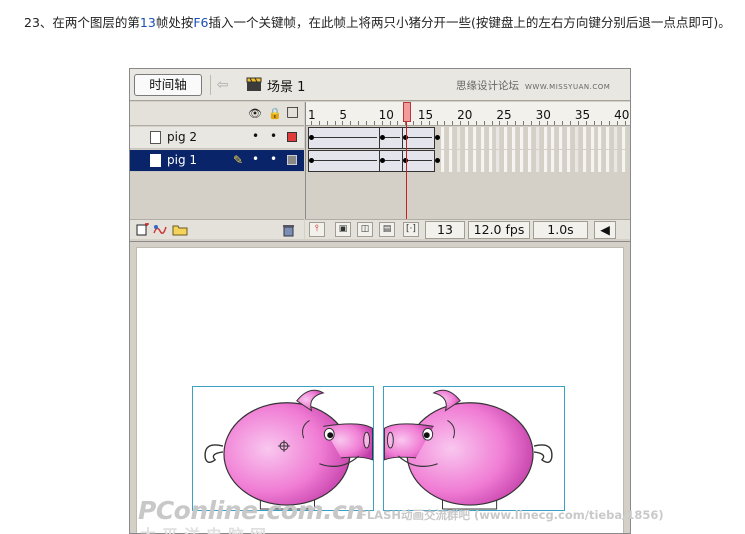 This screenshot has width=745, height=534. What do you see at coordinates (254, 84) in the screenshot?
I see `scene-clapper-icon` at bounding box center [254, 84].